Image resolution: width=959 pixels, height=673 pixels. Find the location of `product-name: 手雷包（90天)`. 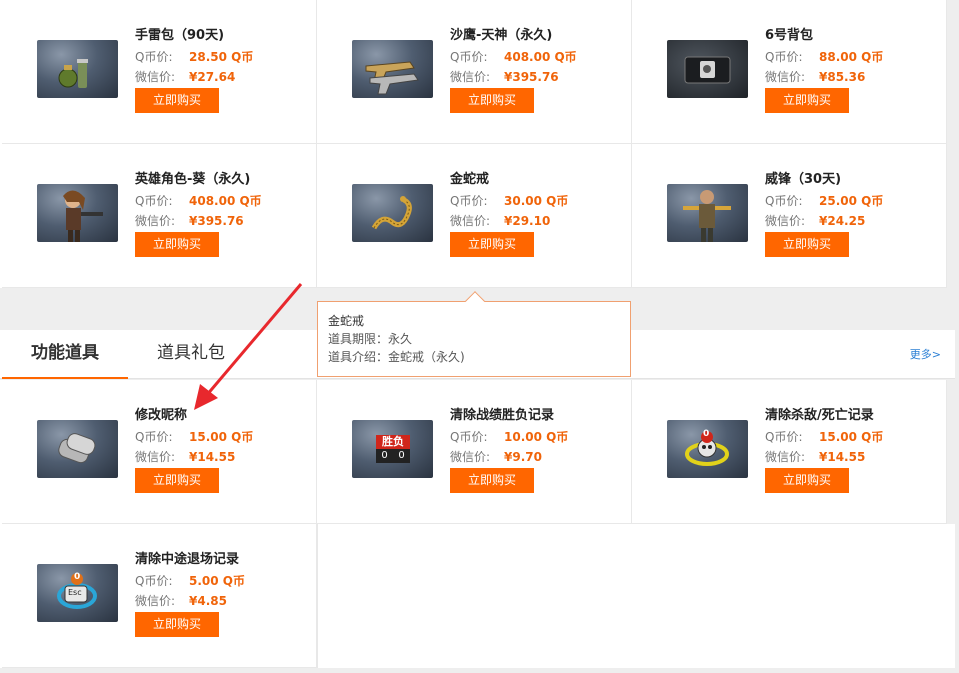

product-name: 手雷包（90天) is located at coordinates (180, 35).